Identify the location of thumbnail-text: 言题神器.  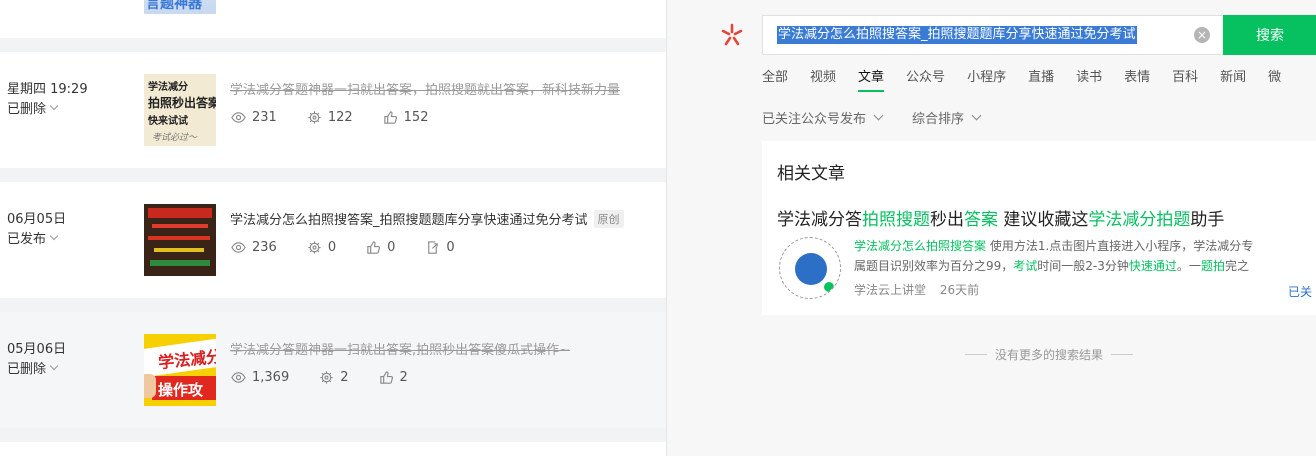
(174, 6).